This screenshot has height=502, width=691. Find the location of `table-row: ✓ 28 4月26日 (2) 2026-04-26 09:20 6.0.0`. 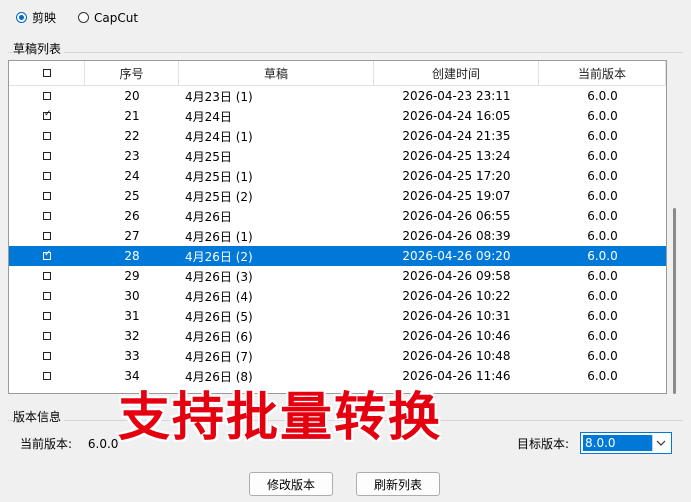

table-row: ✓ 28 4月26日 (2) 2026-04-26 09:20 6.0.0 is located at coordinates (337, 256).